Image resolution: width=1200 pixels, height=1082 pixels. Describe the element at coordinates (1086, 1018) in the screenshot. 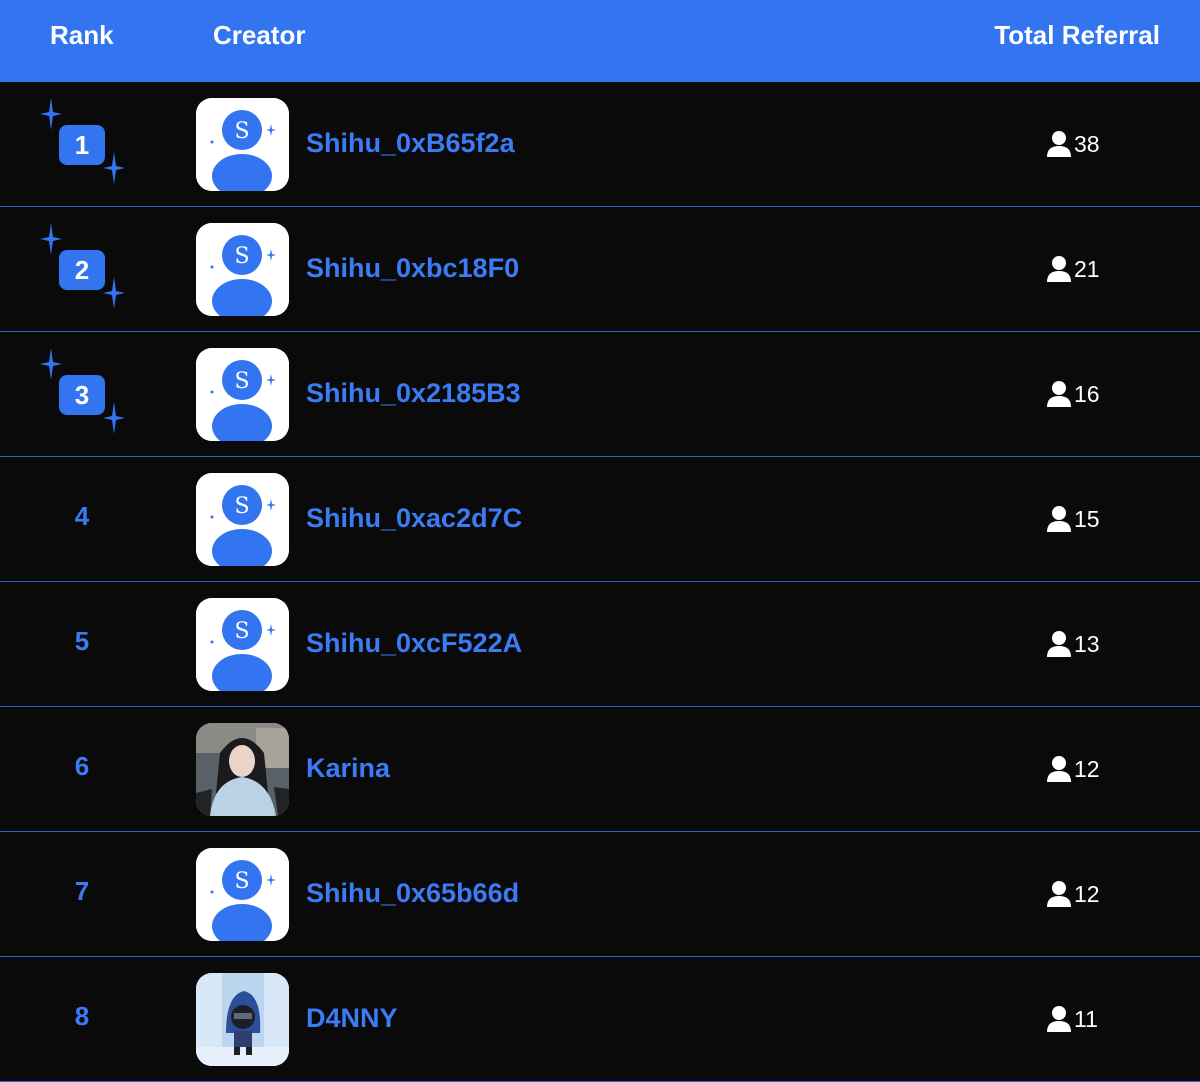

I see `referral-value: 11` at that location.